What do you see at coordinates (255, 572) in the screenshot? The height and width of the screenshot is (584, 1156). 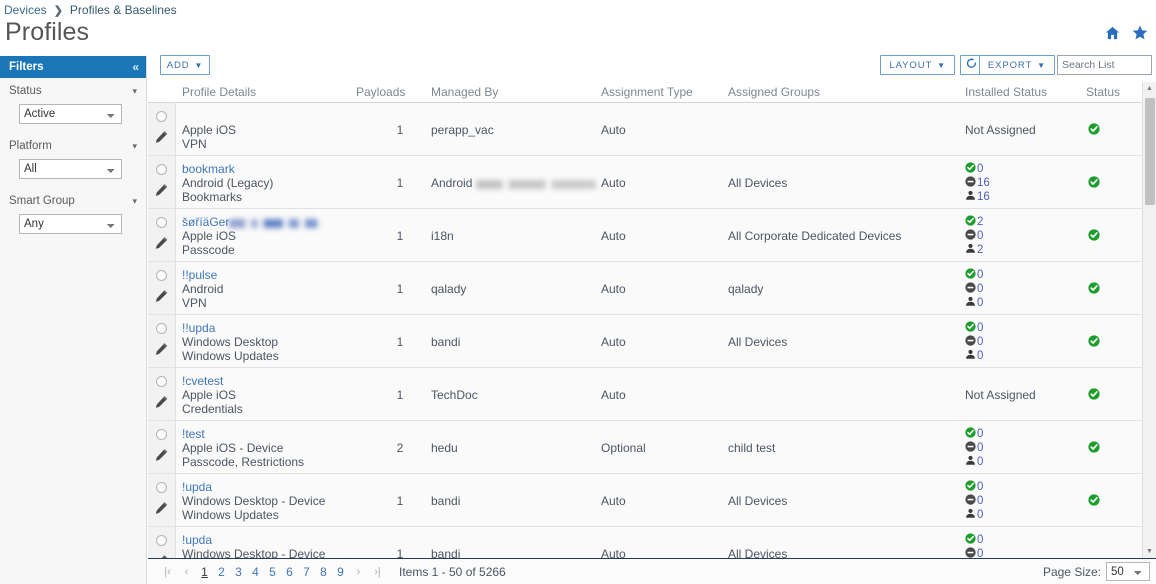 I see `page-number-4: 4` at bounding box center [255, 572].